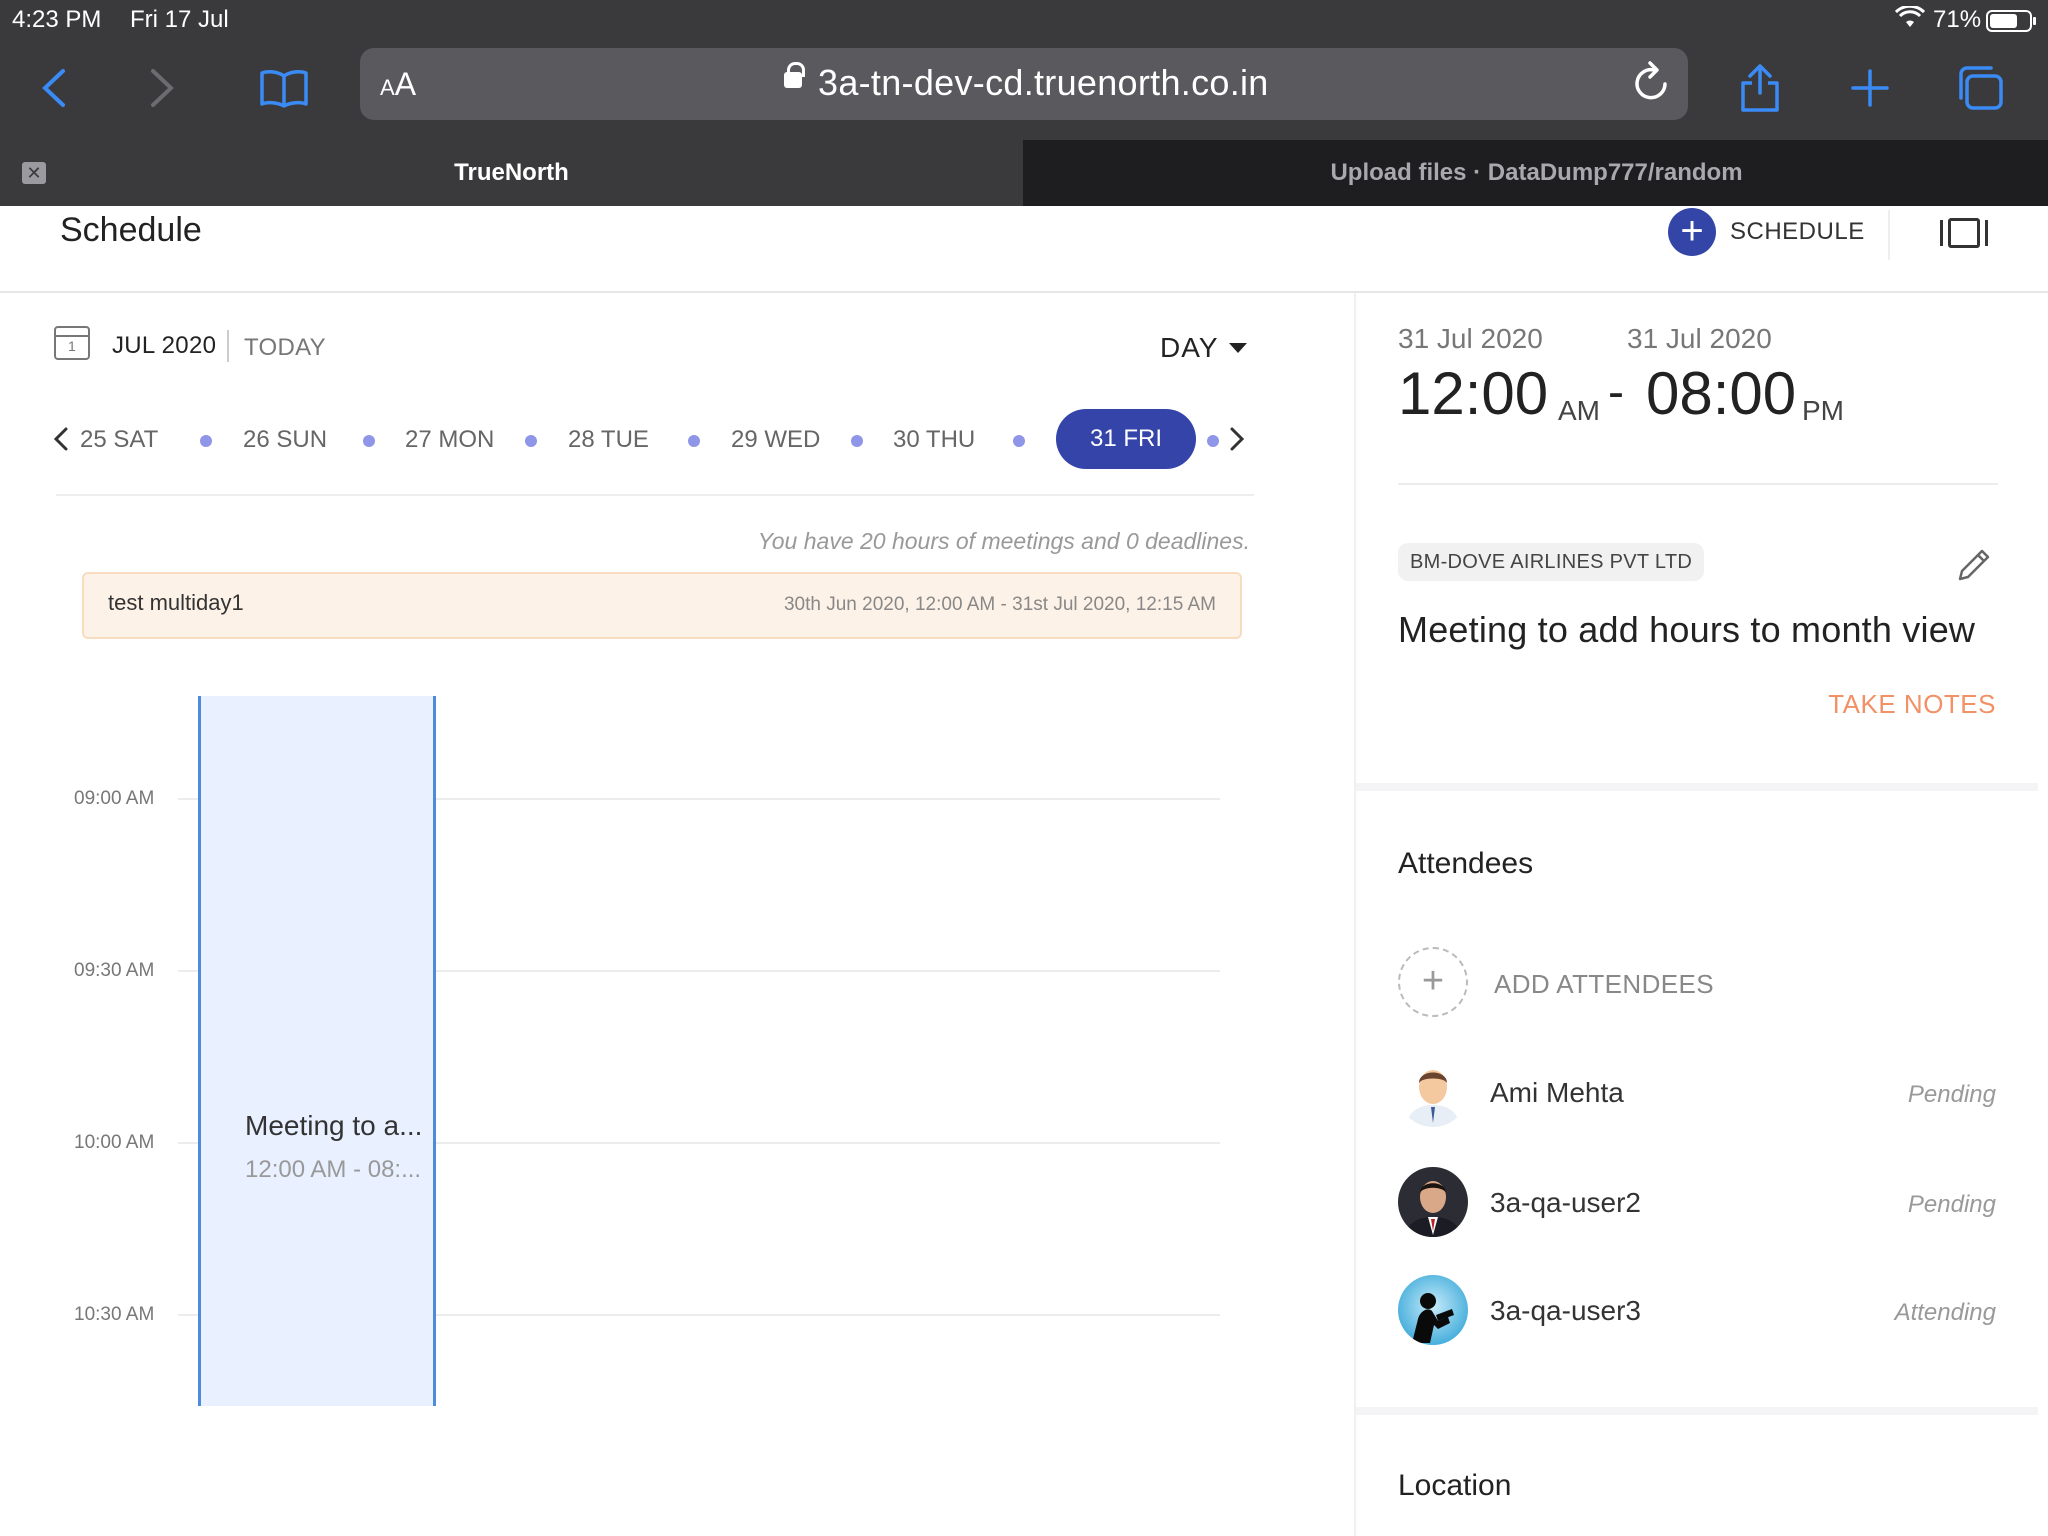 This screenshot has width=2048, height=1536. I want to click on tab-upload-files: Upload files · DataDump777/random, so click(1536, 173).